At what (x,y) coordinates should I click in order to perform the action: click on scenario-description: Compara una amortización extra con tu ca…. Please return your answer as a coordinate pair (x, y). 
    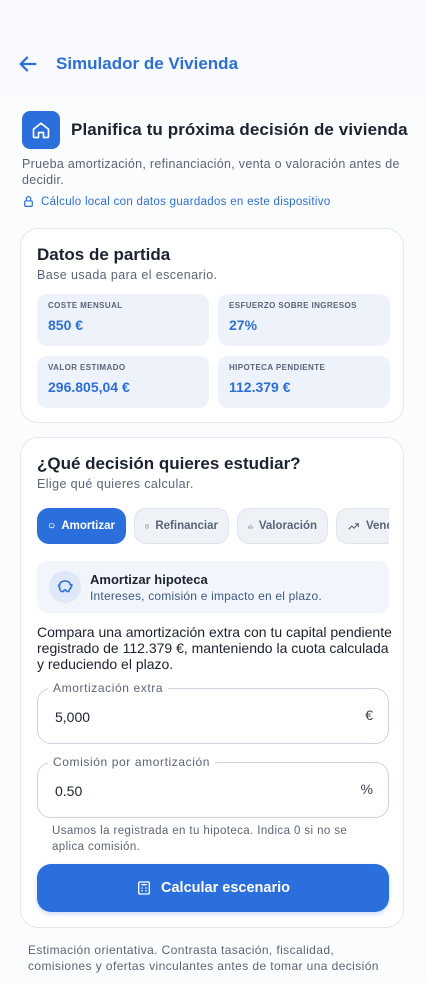
    Looking at the image, I should click on (214, 648).